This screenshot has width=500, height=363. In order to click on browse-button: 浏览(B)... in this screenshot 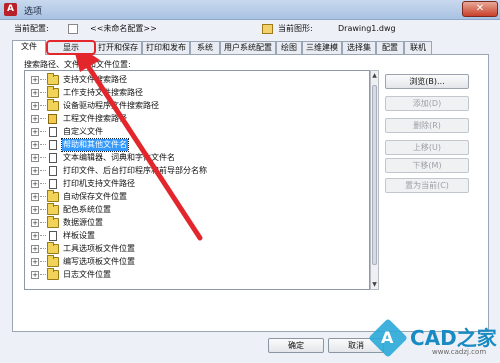, I will do `click(427, 81)`.